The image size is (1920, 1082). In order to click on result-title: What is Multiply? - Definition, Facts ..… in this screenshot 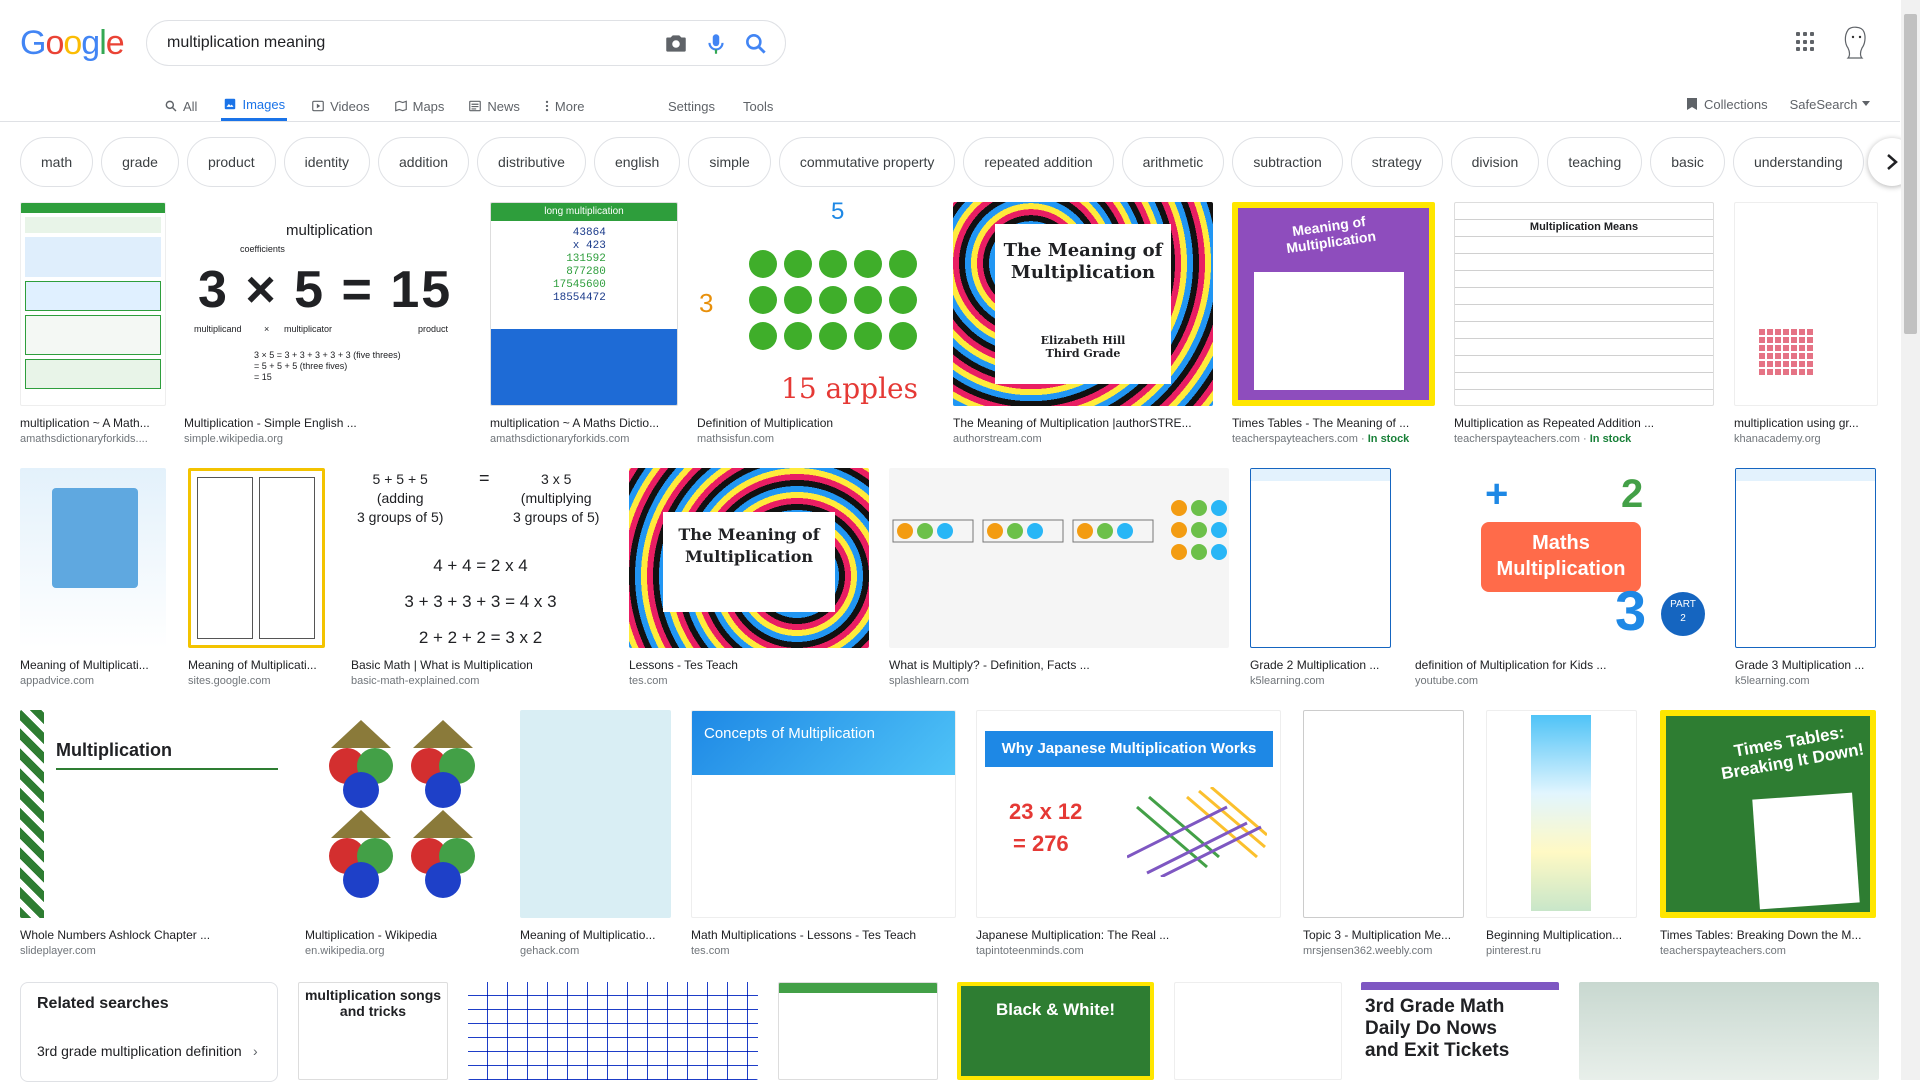, I will do `click(989, 665)`.